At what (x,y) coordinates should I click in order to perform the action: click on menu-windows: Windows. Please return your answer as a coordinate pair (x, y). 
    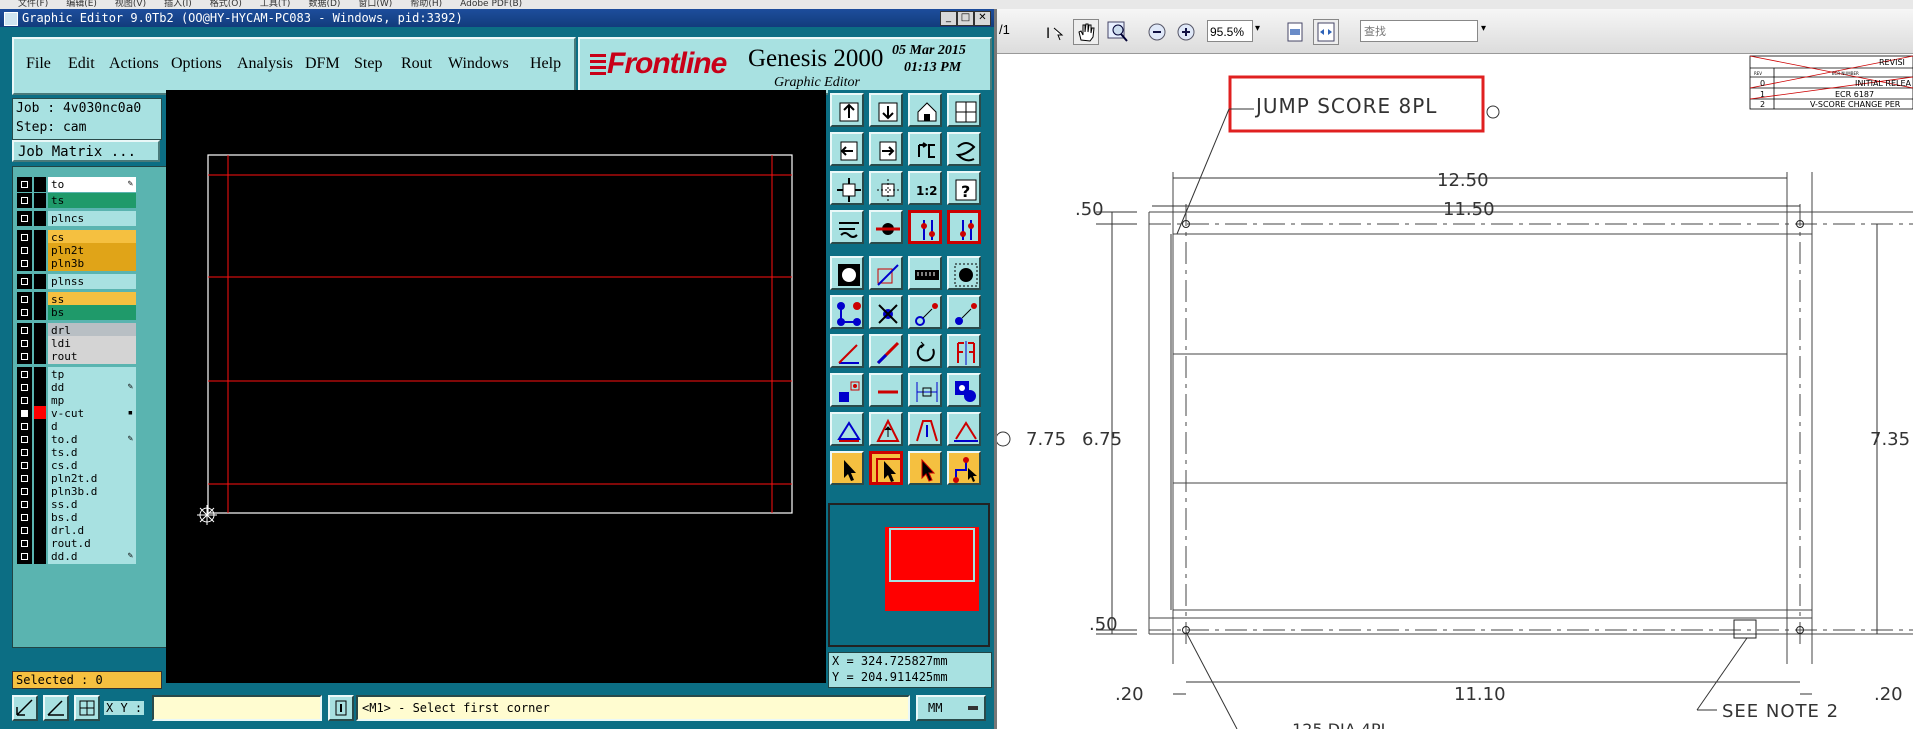
    Looking at the image, I should click on (478, 64).